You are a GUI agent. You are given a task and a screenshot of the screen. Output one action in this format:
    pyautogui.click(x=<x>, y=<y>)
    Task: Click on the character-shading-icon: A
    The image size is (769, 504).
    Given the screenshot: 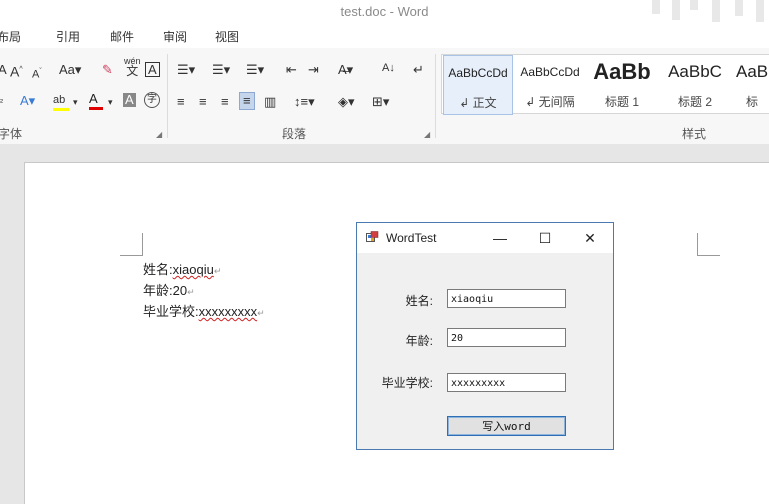 What is the action you would take?
    pyautogui.click(x=129, y=100)
    